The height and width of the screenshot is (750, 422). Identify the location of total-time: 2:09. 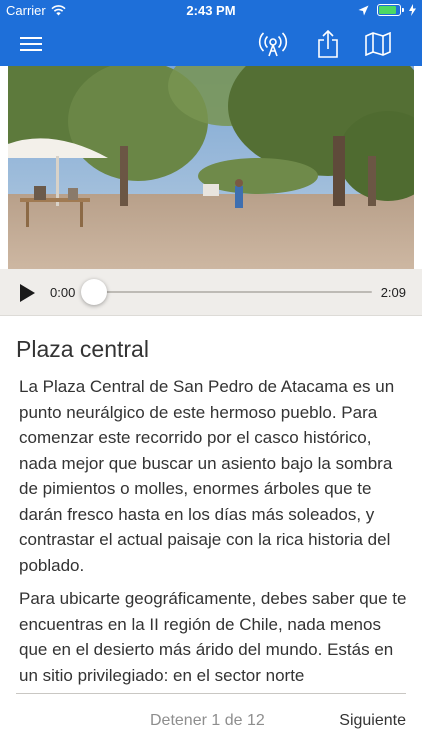
(393, 292).